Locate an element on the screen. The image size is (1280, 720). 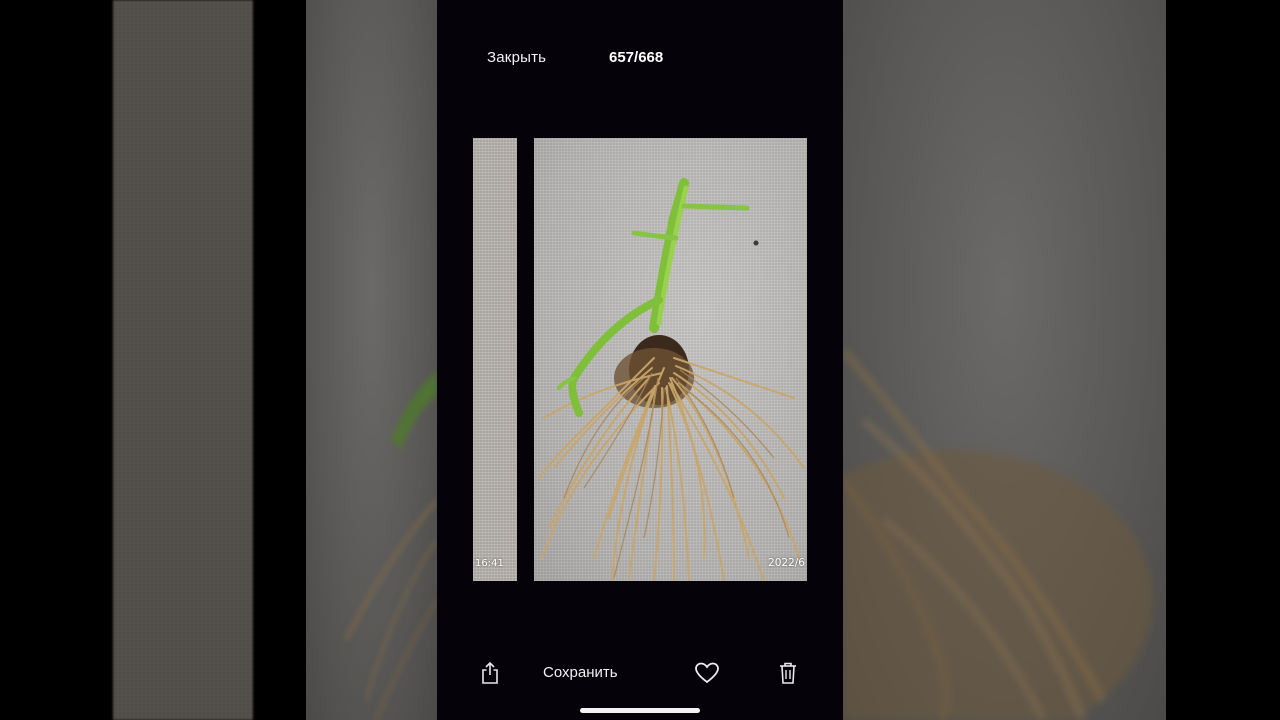
photo-counter: 657/668 is located at coordinates (636, 57).